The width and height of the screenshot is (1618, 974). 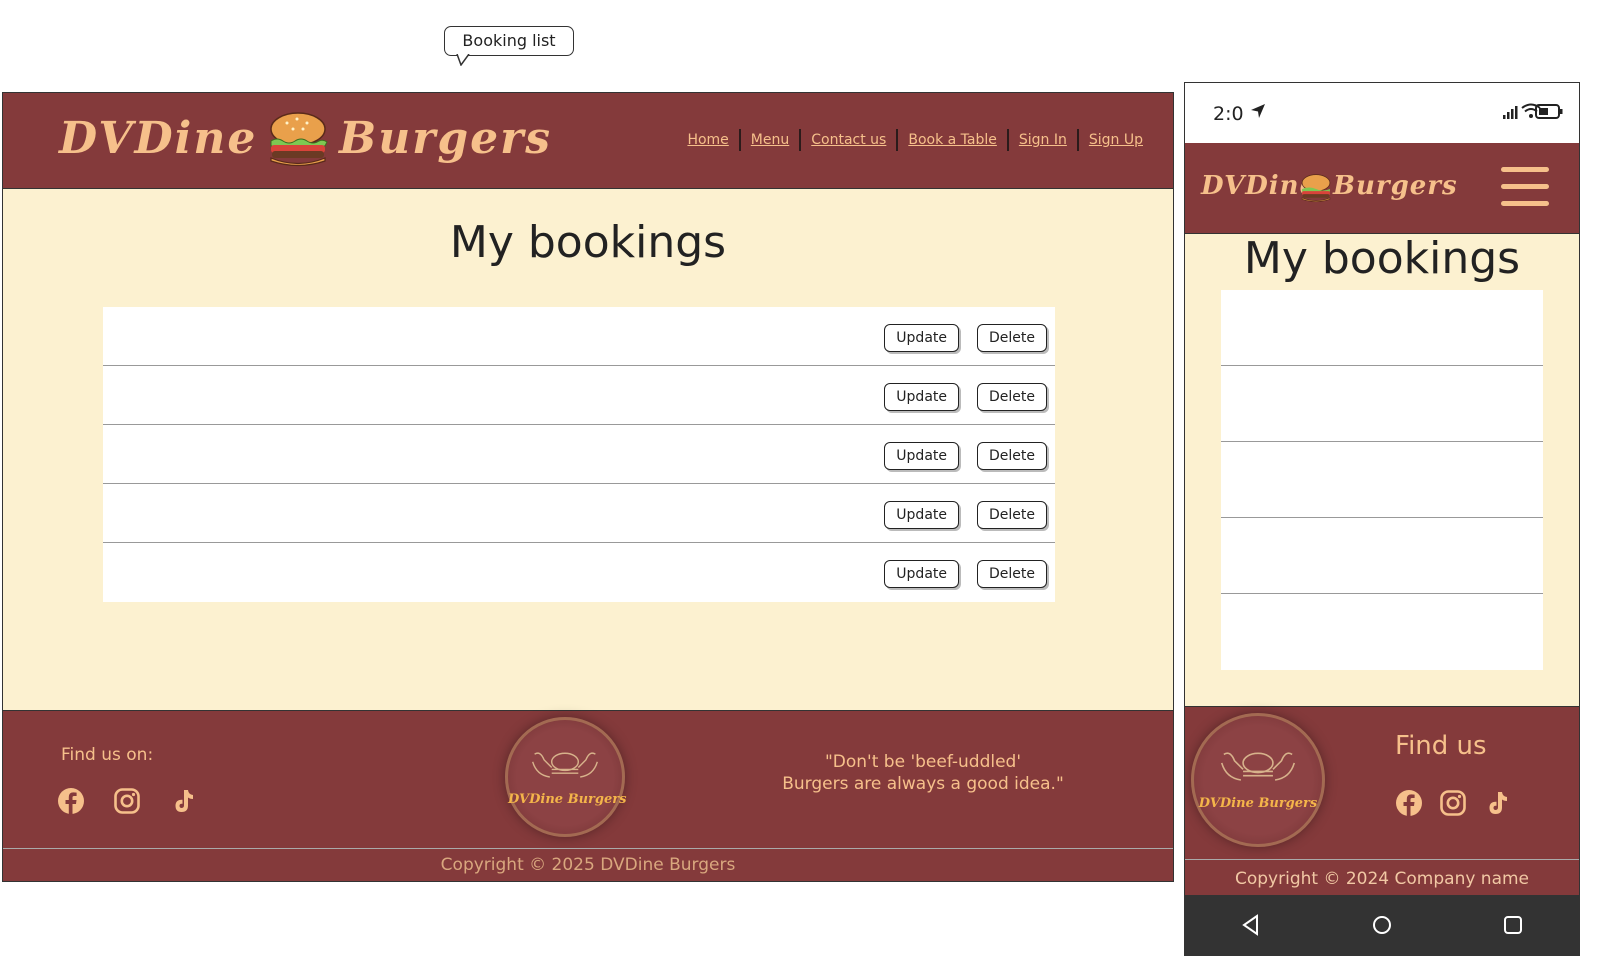 What do you see at coordinates (588, 848) in the screenshot?
I see `footer-divider` at bounding box center [588, 848].